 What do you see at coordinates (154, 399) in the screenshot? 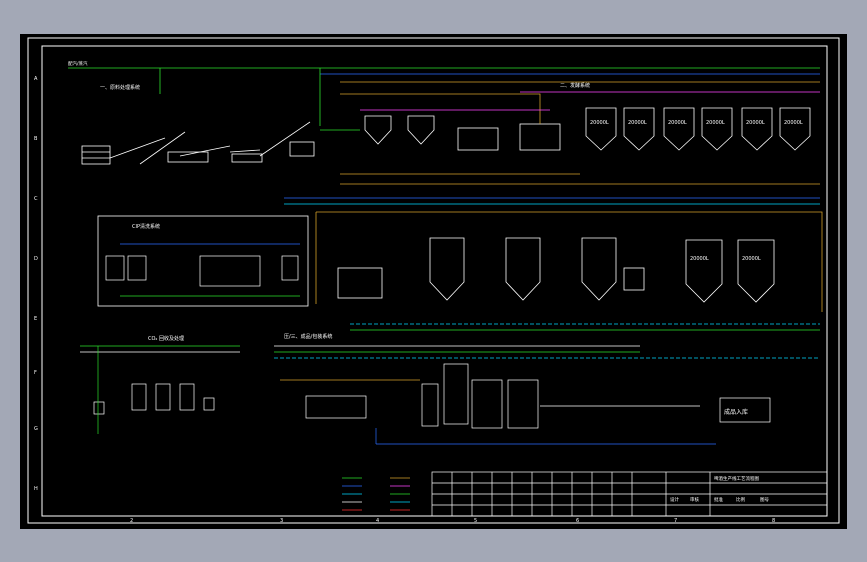
I see `co2-equipment` at bounding box center [154, 399].